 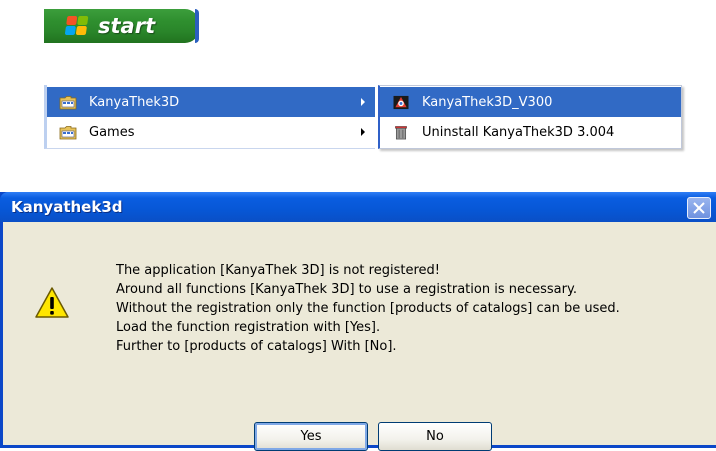 I want to click on uninstall-icon, so click(x=401, y=132).